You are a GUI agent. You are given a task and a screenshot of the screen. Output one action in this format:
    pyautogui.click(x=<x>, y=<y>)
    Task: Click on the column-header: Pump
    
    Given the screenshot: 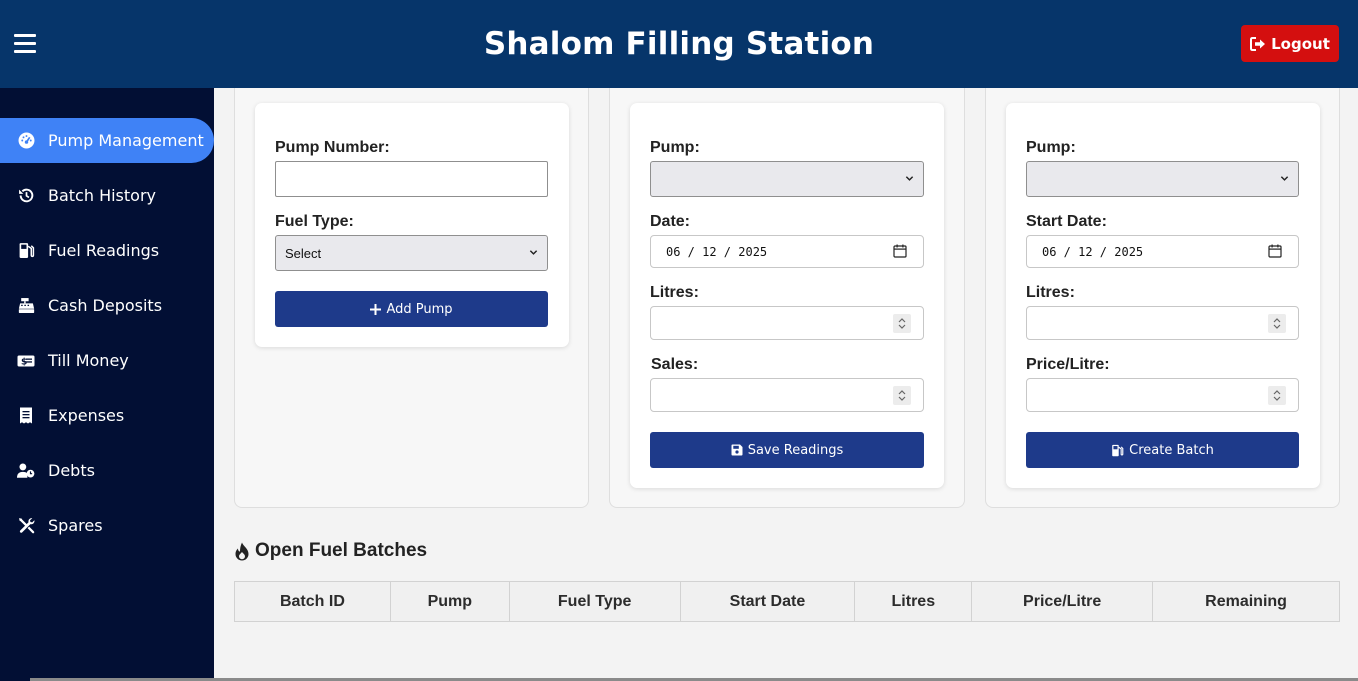 What is the action you would take?
    pyautogui.click(x=449, y=601)
    